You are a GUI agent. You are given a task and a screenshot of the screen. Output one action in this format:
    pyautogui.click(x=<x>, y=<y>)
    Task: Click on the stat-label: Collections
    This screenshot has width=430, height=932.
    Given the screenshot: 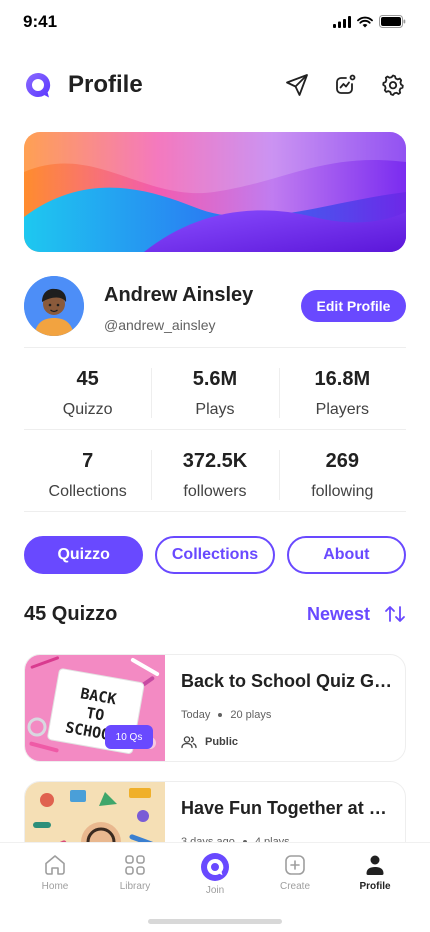 What is the action you would take?
    pyautogui.click(x=87, y=491)
    